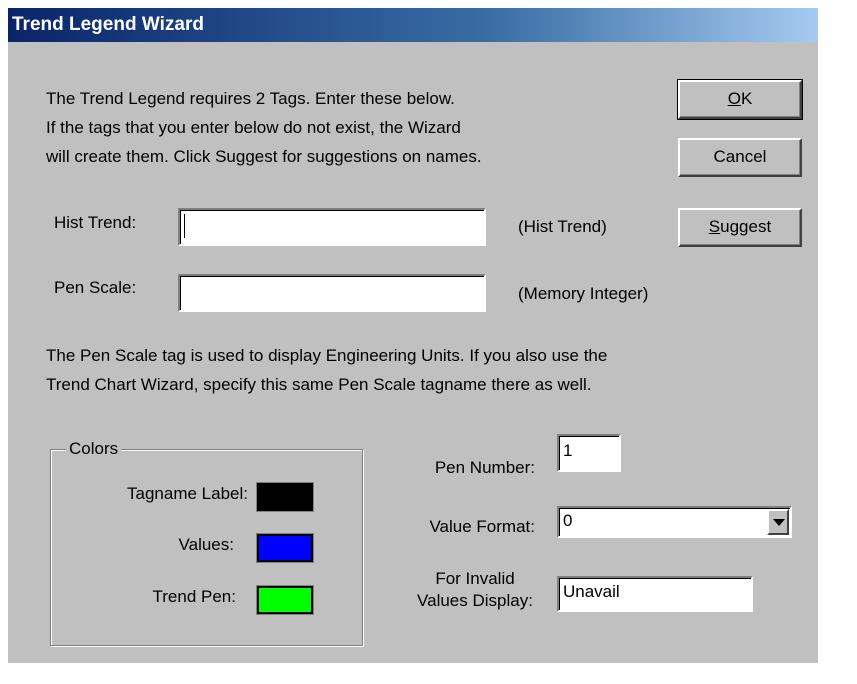 Image resolution: width=857 pixels, height=684 pixels. Describe the element at coordinates (332, 227) in the screenshot. I see `hist-trend-input` at that location.